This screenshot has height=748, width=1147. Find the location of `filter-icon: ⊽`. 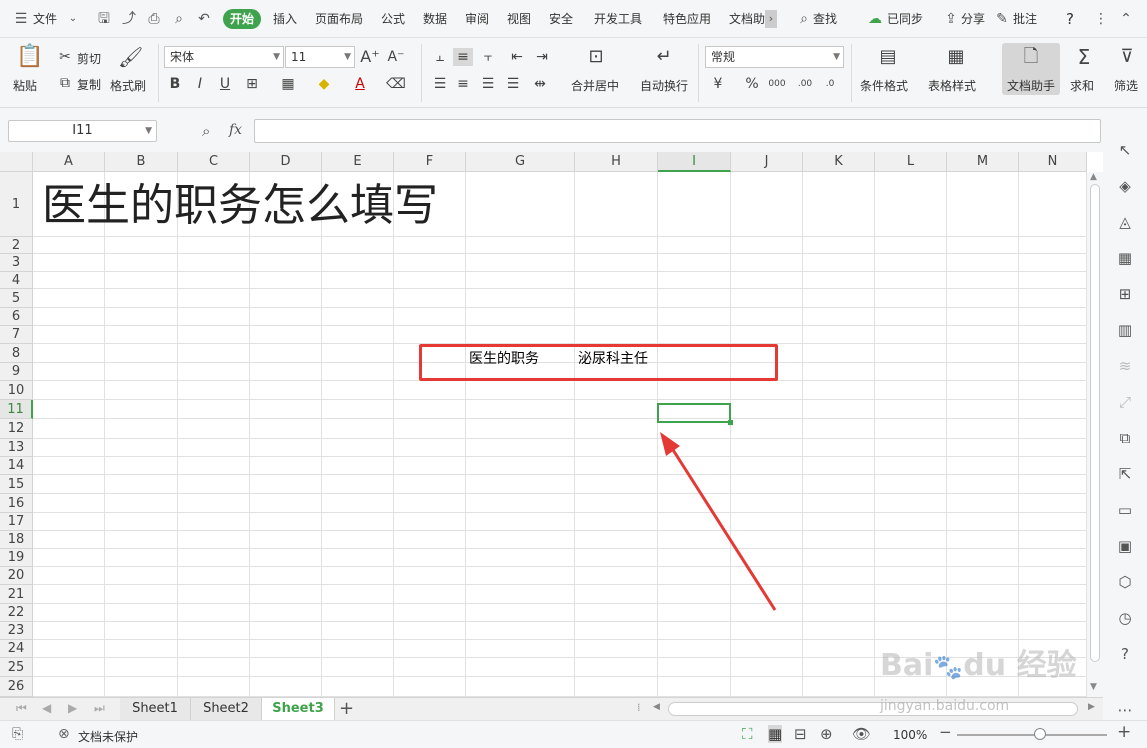

filter-icon: ⊽ is located at coordinates (1127, 59).